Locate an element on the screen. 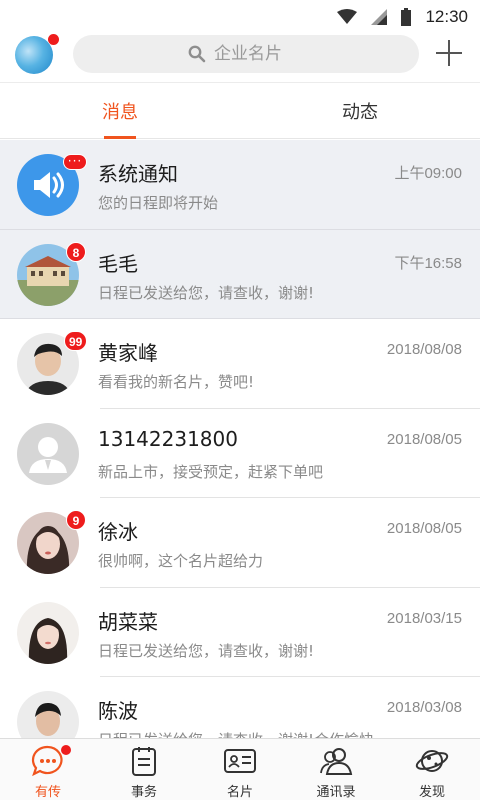  wifi-icon is located at coordinates (347, 16).